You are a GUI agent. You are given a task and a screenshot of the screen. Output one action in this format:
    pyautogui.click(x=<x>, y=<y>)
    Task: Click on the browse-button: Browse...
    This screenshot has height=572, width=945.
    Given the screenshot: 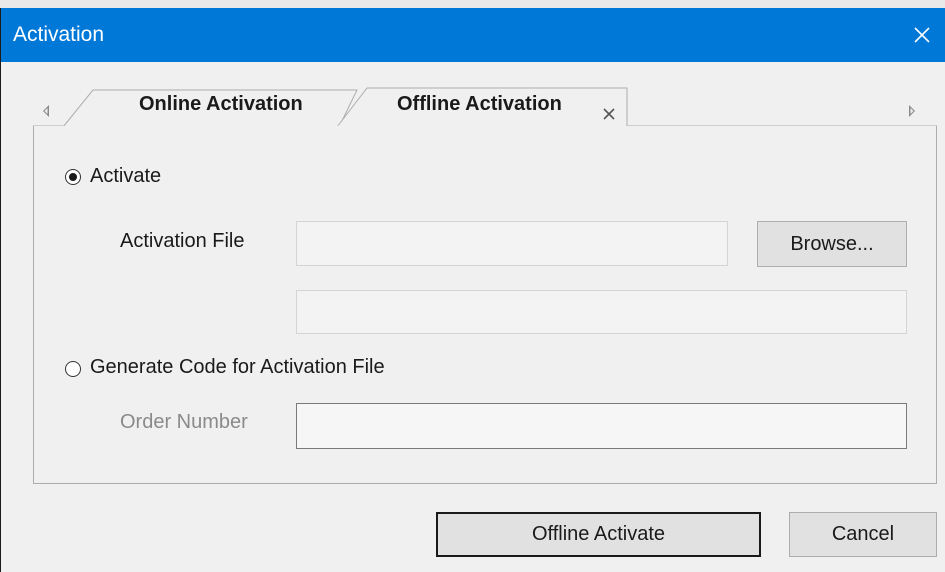 What is the action you would take?
    pyautogui.click(x=832, y=244)
    